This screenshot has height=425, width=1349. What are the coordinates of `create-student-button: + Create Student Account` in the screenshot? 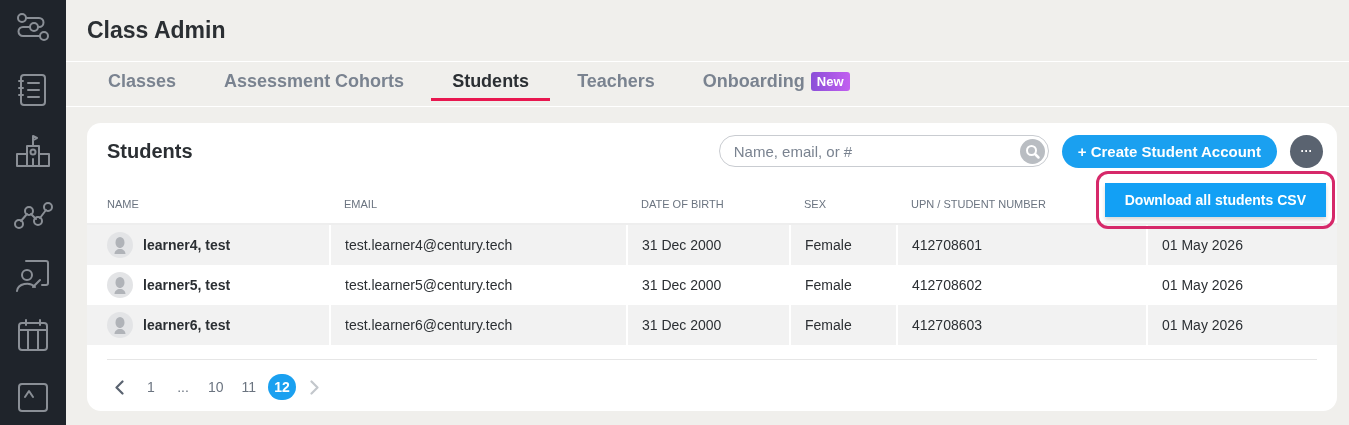 It's located at (1169, 151).